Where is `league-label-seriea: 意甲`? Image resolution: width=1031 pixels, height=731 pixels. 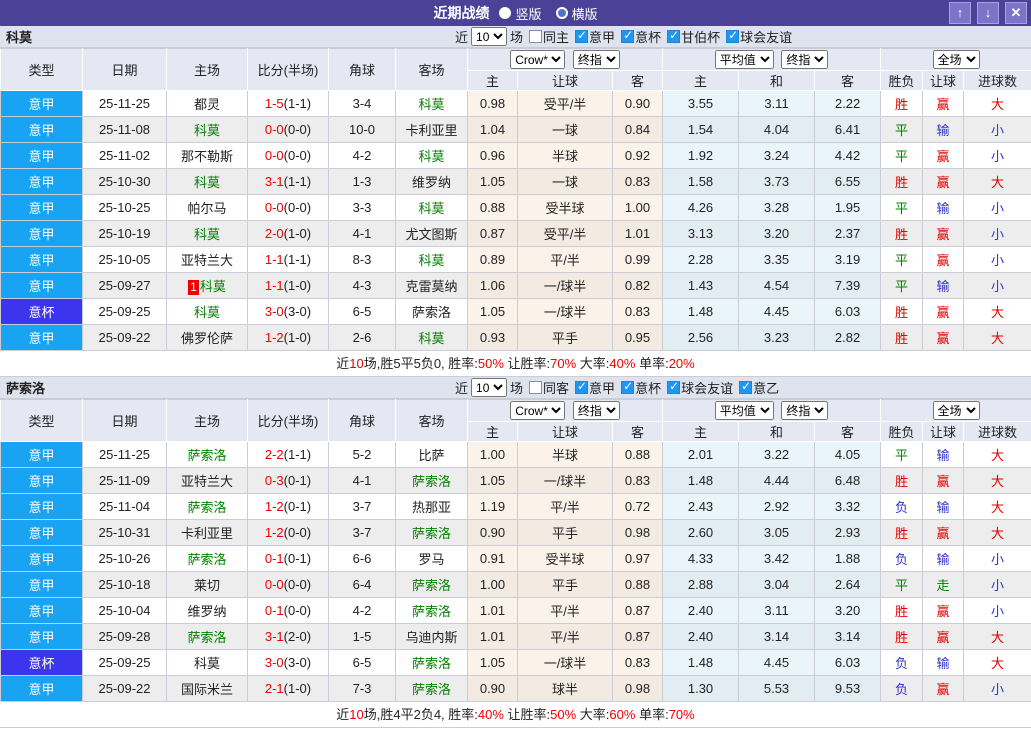
league-label-seriea: 意甲 is located at coordinates (602, 388).